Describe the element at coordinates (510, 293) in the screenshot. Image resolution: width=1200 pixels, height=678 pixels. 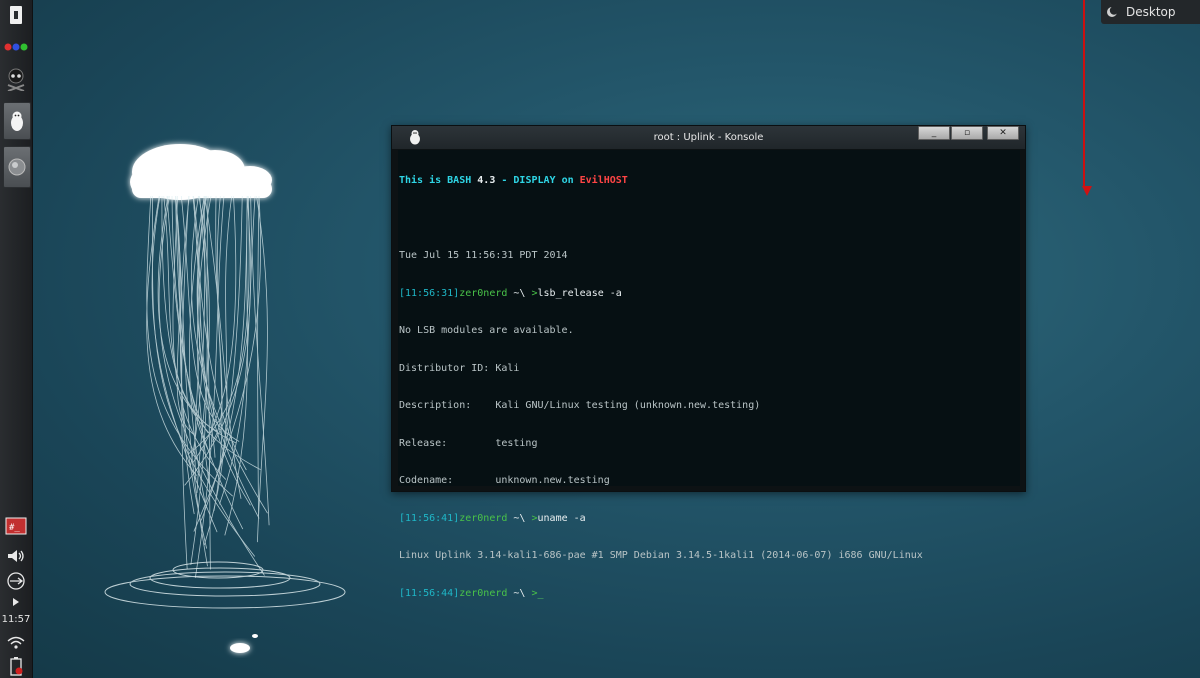
I see `prompt-line: [11:56:31]zer0nerd ~\ >lsb_release -a` at that location.